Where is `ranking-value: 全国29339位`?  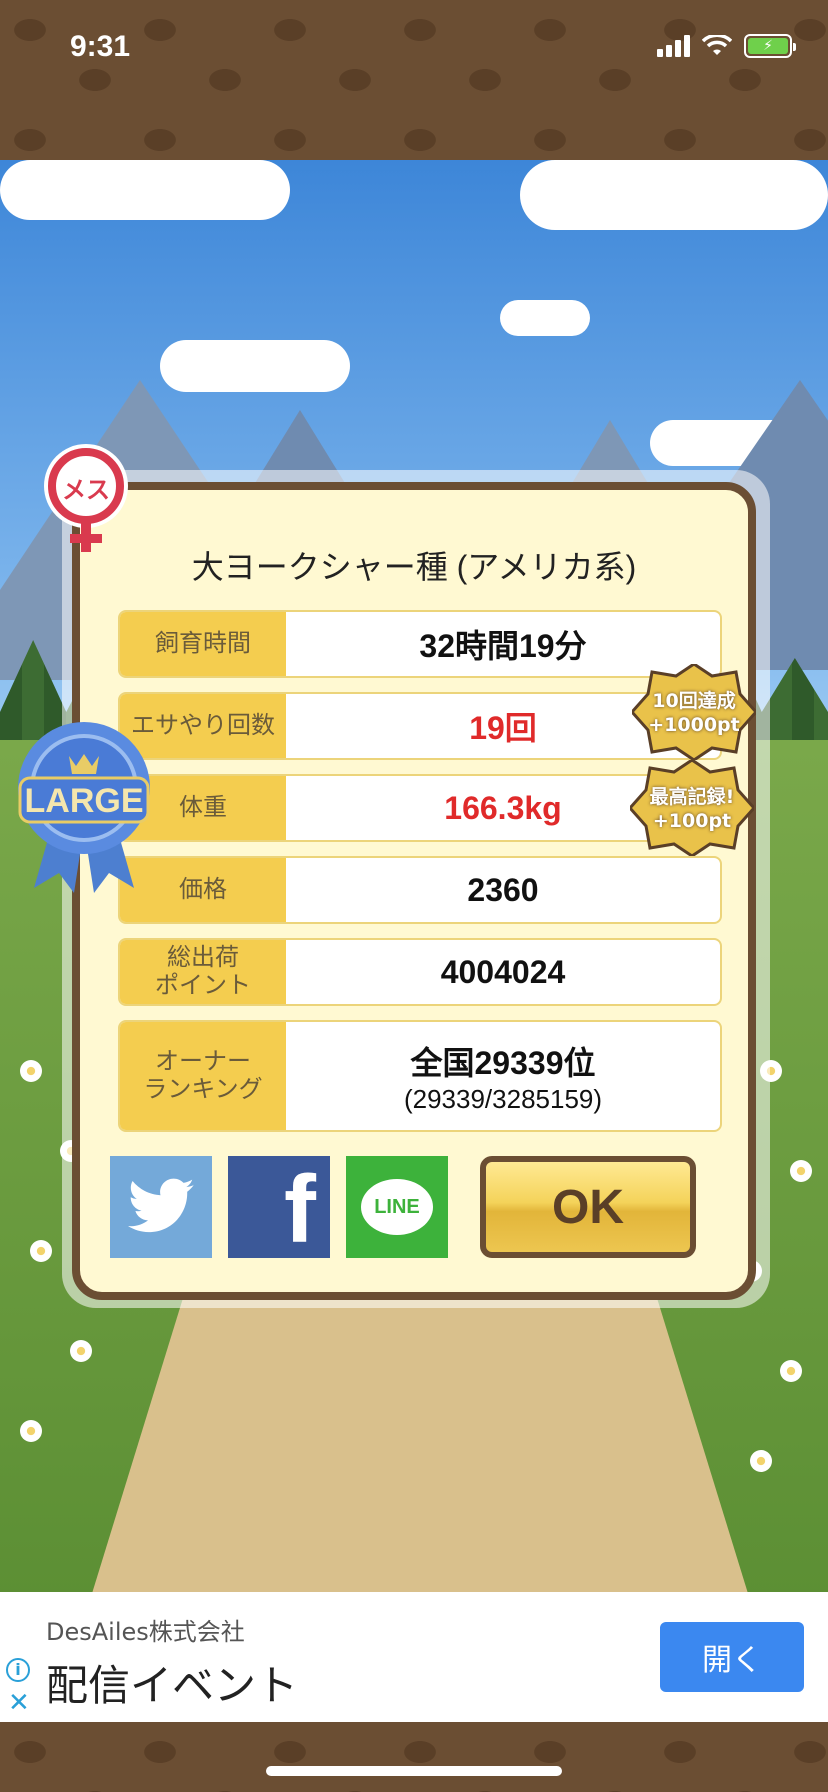 ranking-value: 全国29339位 is located at coordinates (503, 1062).